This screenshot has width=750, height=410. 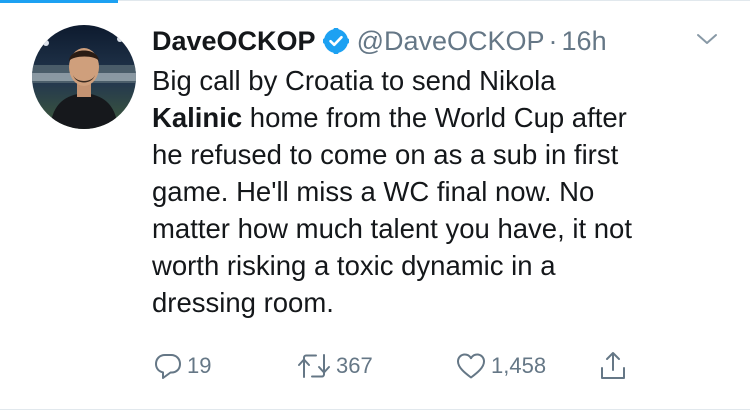 What do you see at coordinates (336, 41) in the screenshot?
I see `verified-badge-icon` at bounding box center [336, 41].